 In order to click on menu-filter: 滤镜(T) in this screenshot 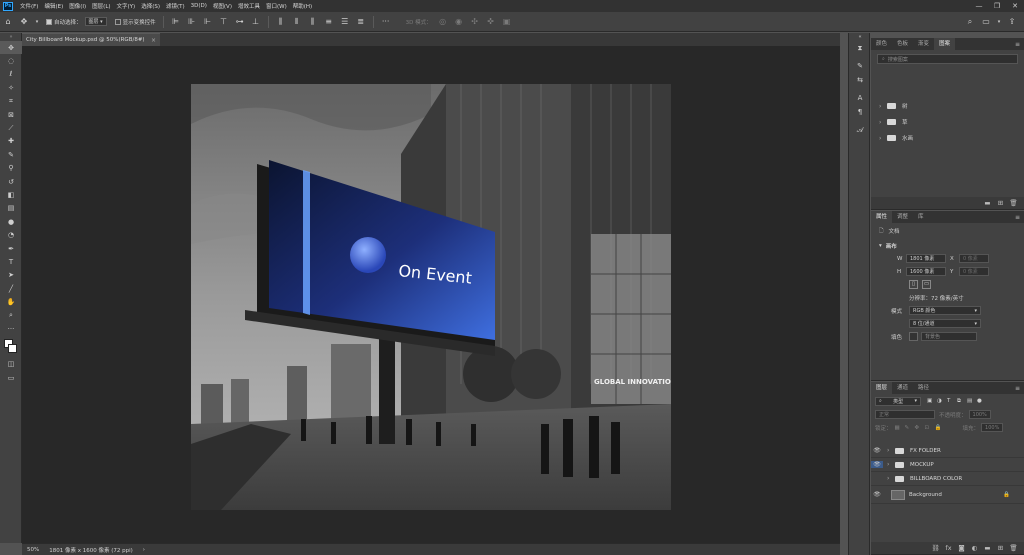, I will do `click(175, 6)`.